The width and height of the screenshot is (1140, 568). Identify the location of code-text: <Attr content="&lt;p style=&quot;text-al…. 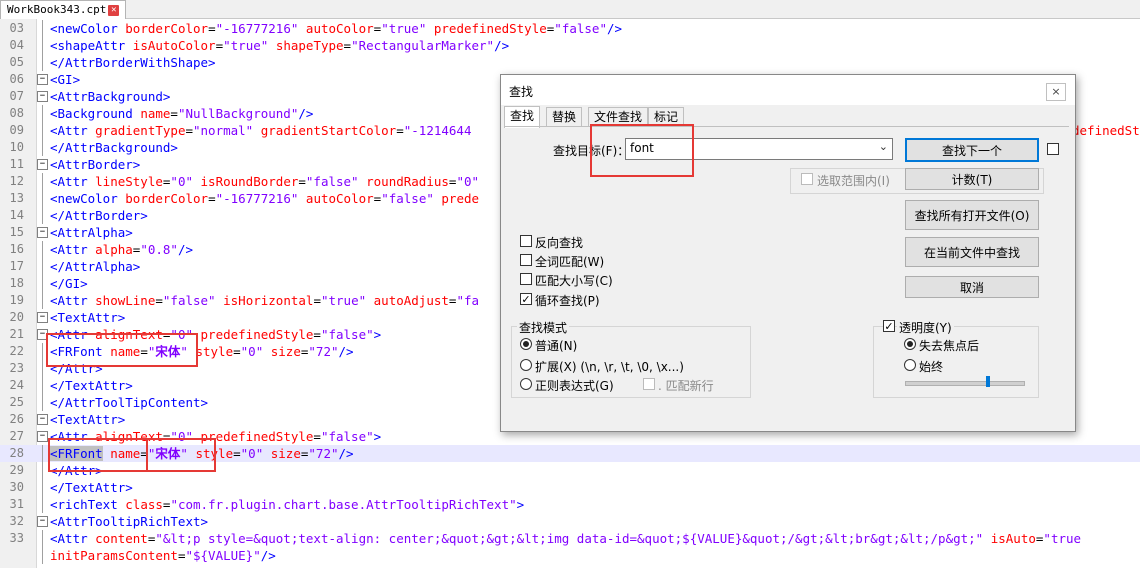
(565, 538).